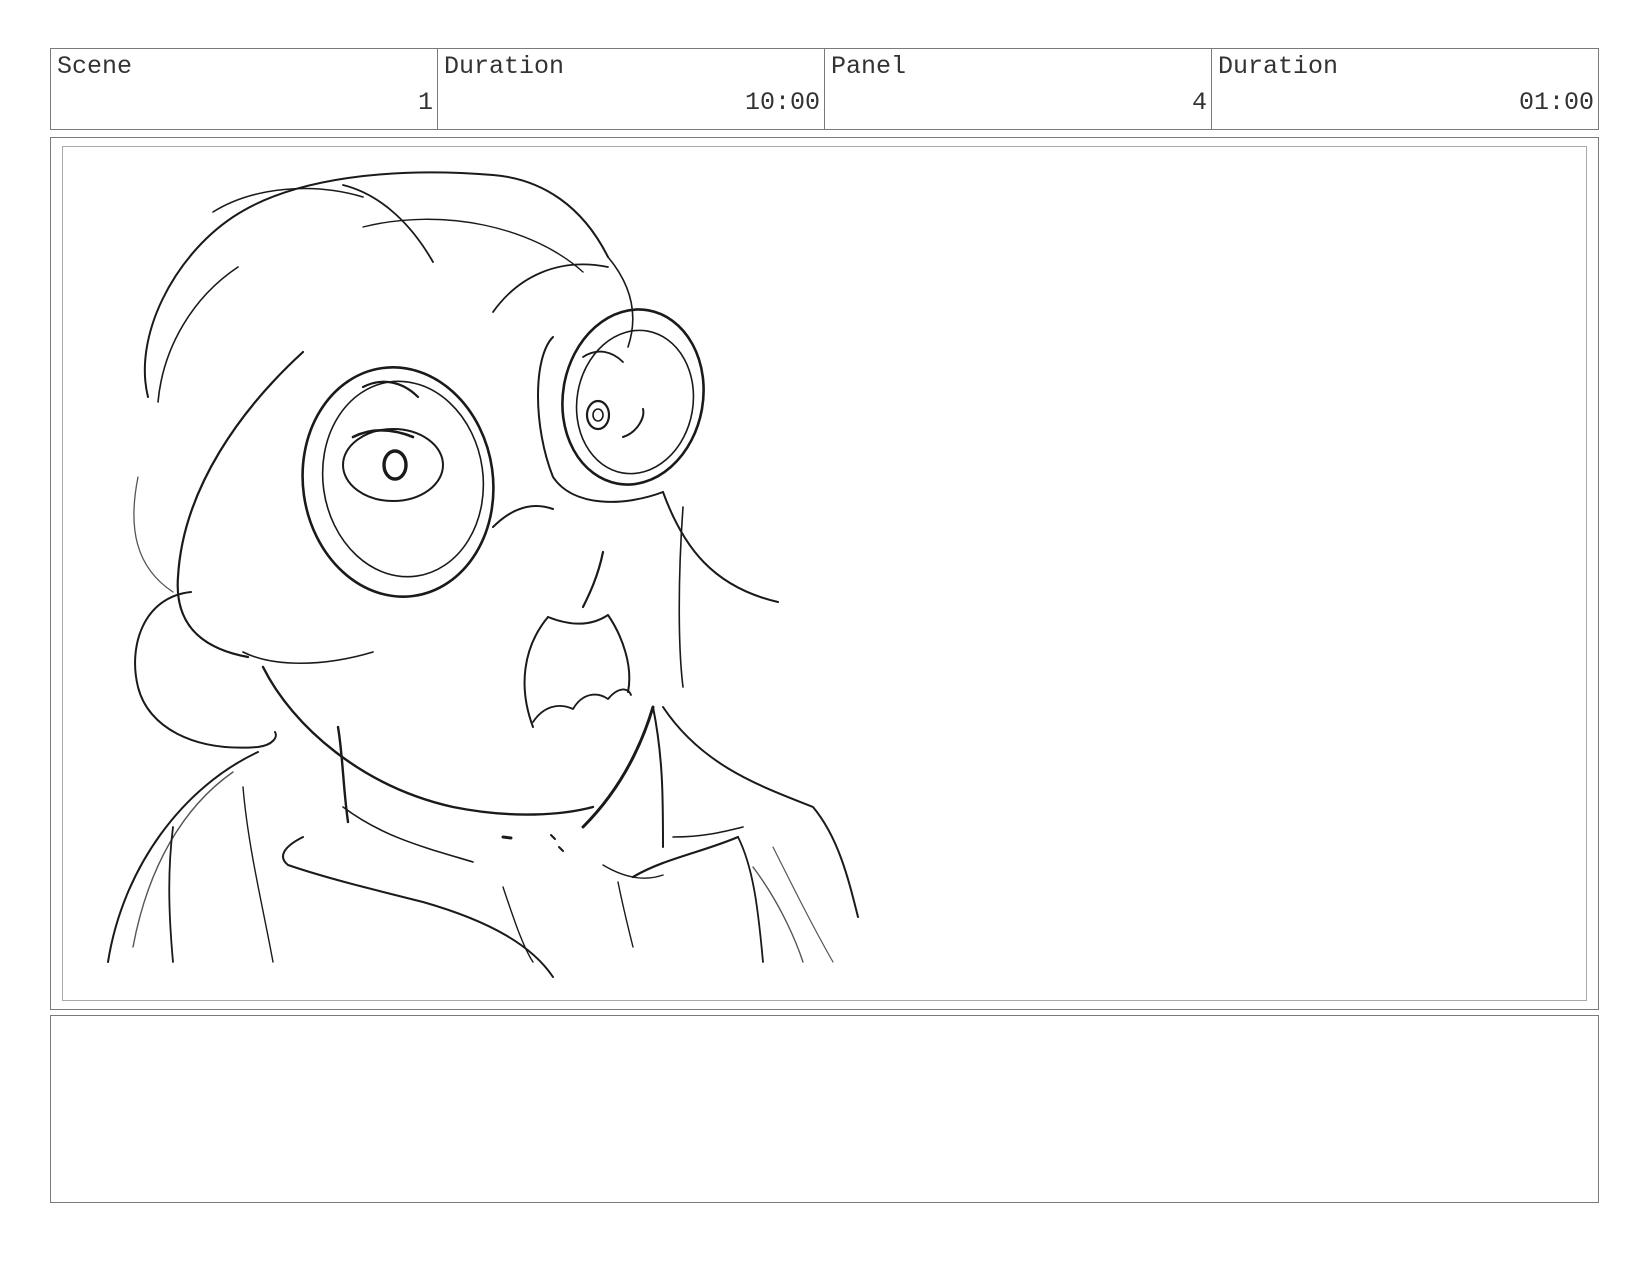 The image size is (1650, 1275). What do you see at coordinates (1018, 89) in the screenshot?
I see `panel-cell: Panel 4` at bounding box center [1018, 89].